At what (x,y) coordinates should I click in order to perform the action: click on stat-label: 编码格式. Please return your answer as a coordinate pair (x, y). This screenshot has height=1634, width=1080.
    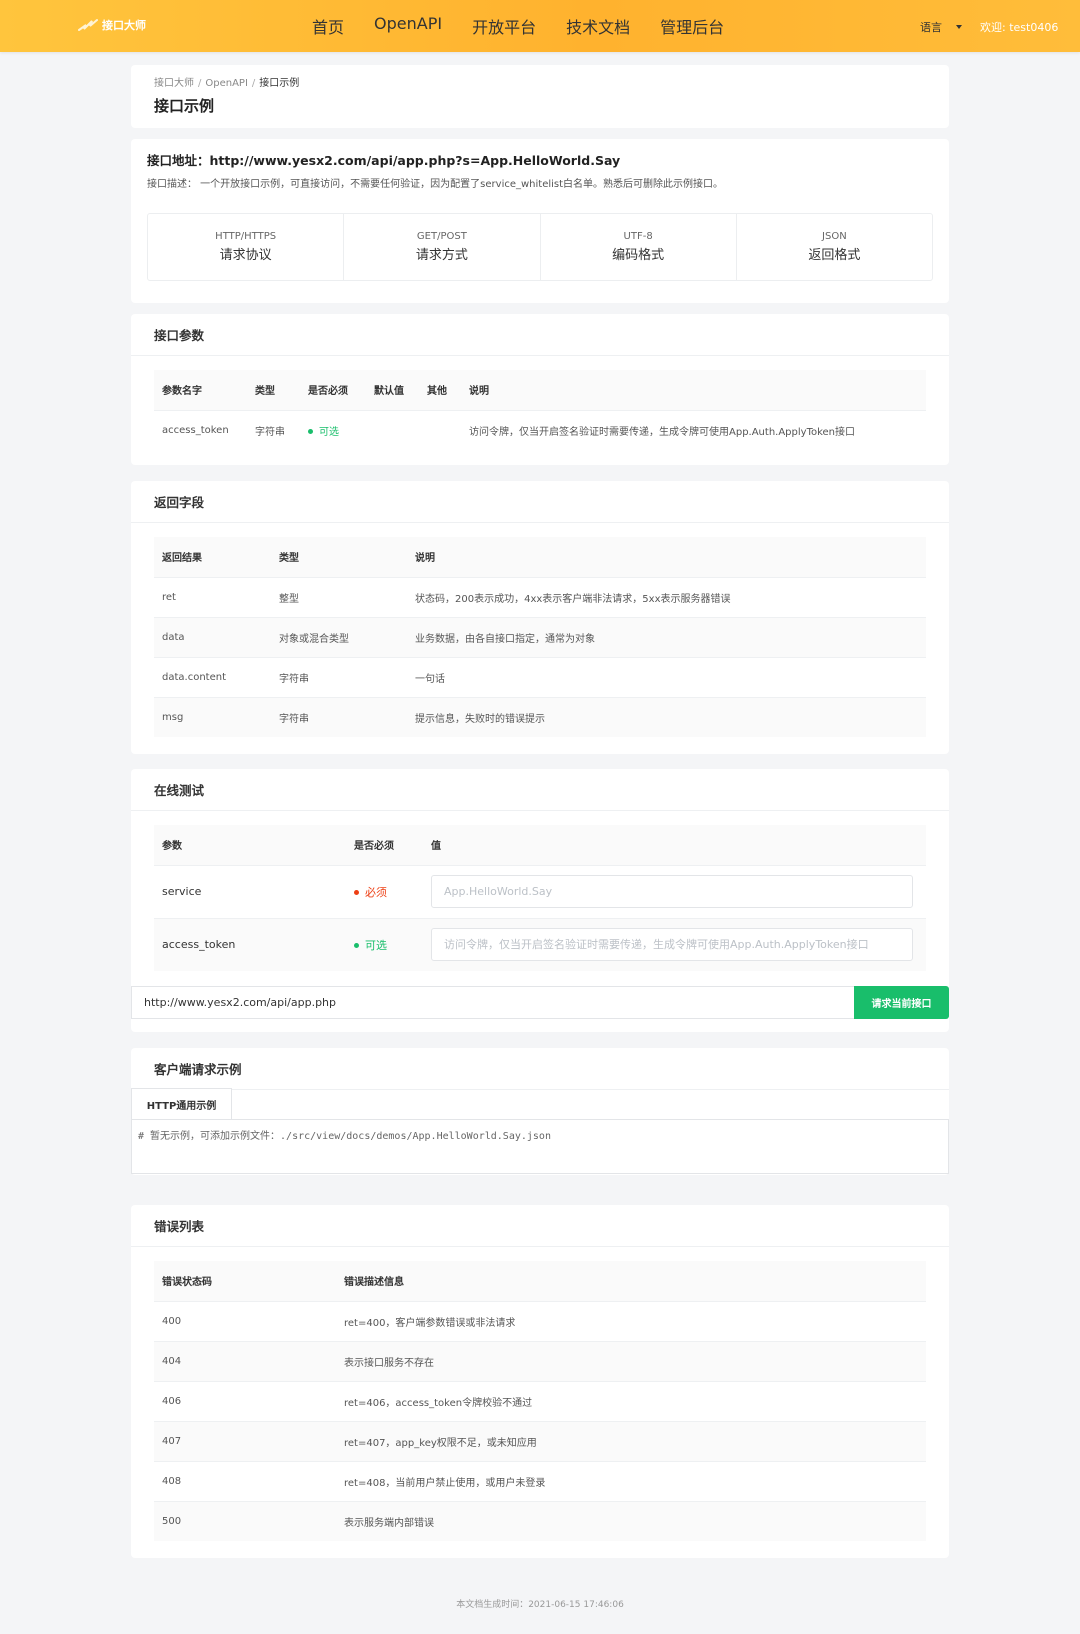
    Looking at the image, I should click on (638, 255).